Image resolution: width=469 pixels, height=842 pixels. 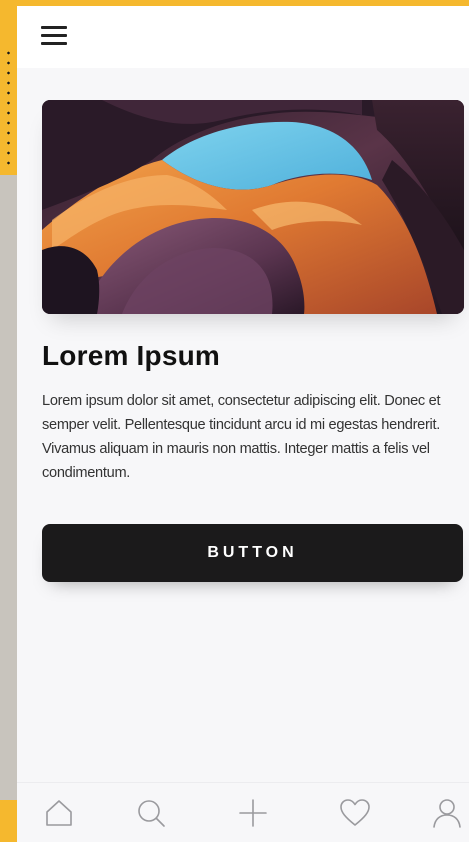 I want to click on user-icon, so click(x=447, y=813).